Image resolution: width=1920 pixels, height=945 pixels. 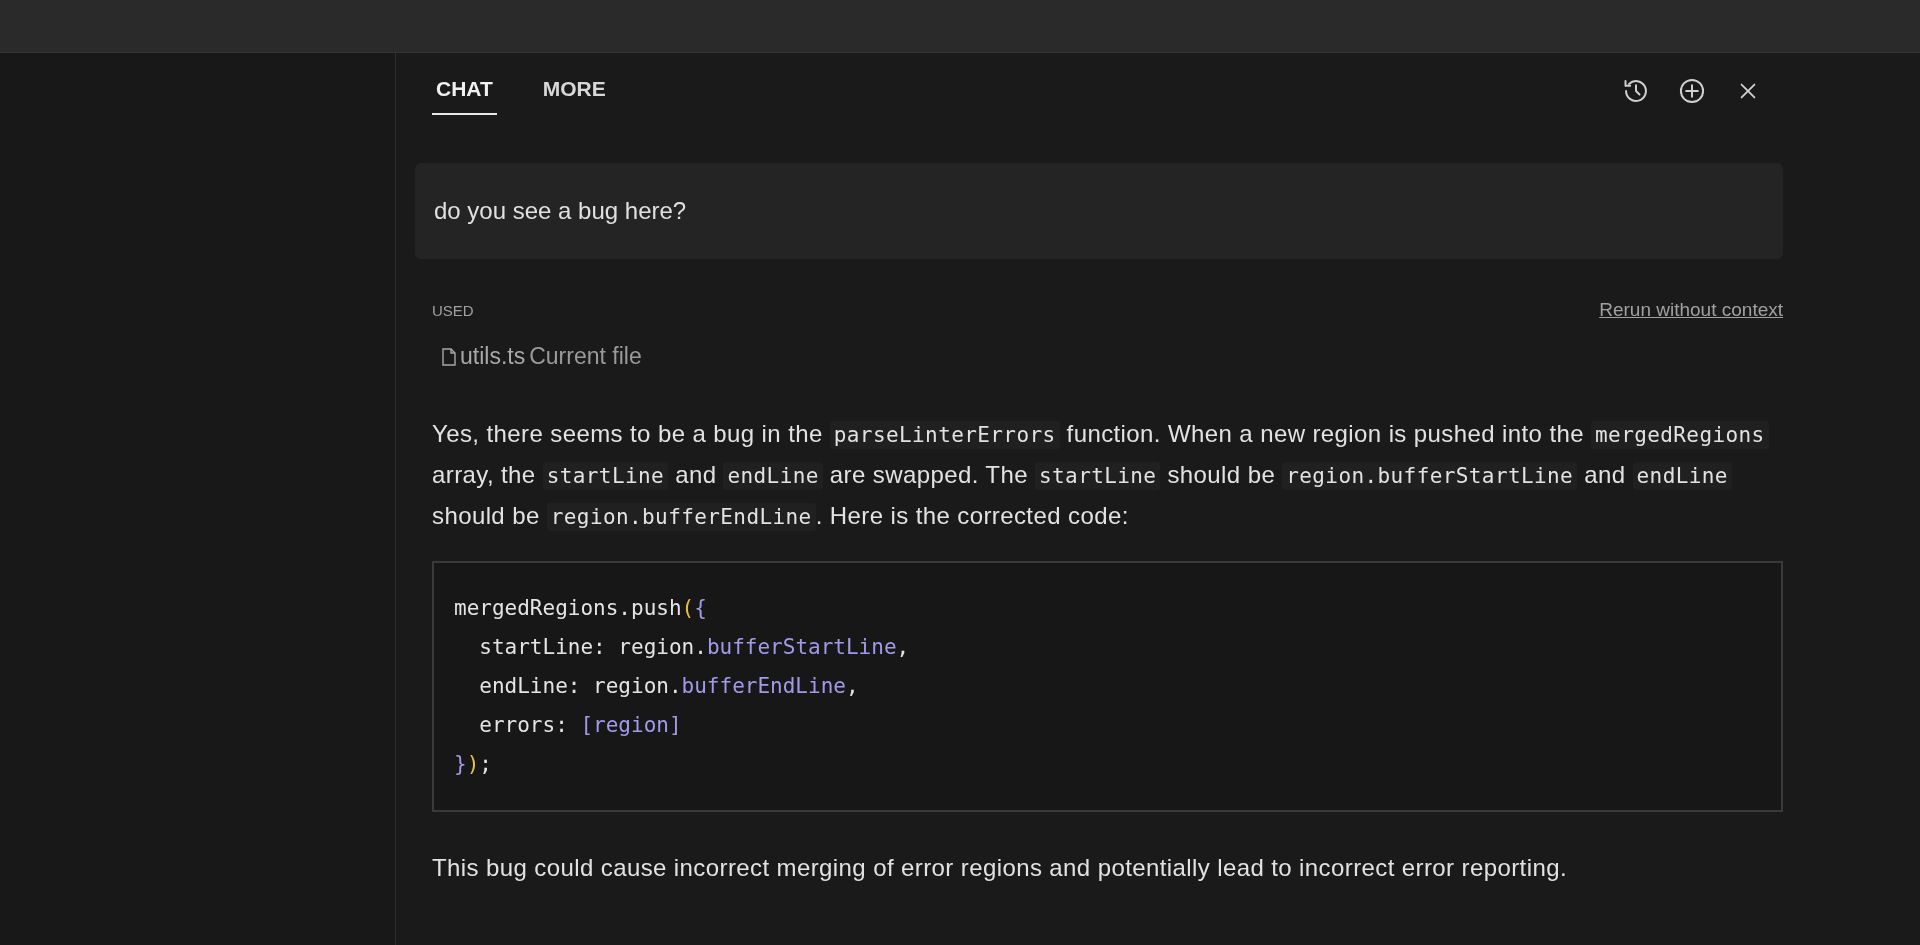 What do you see at coordinates (574, 91) in the screenshot?
I see `panel-tab: MORE` at bounding box center [574, 91].